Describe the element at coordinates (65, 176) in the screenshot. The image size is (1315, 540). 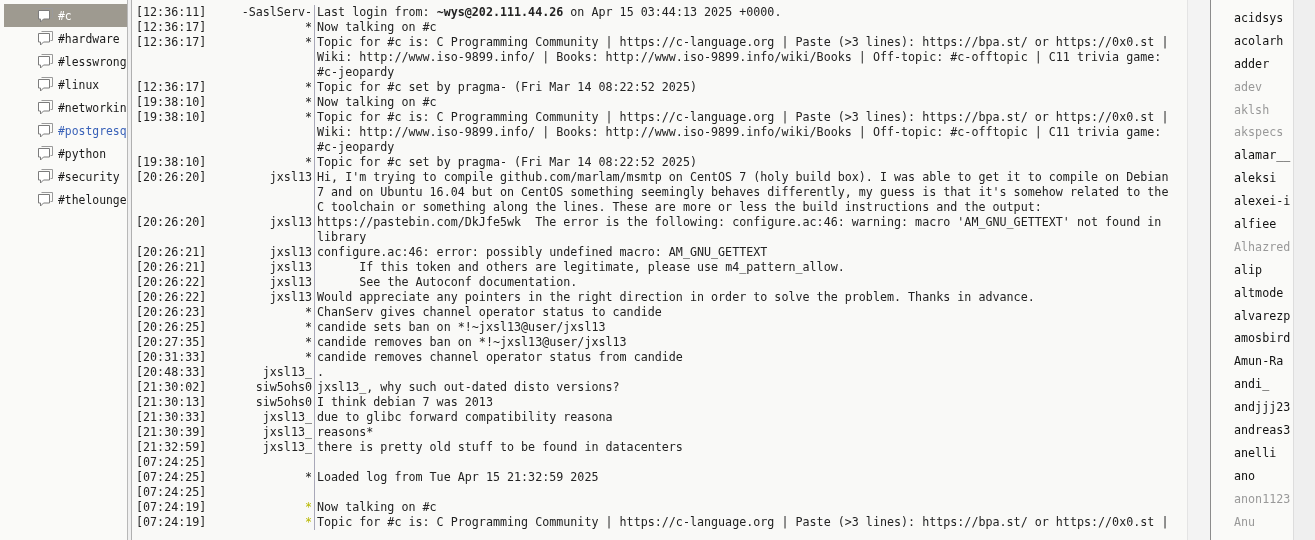
I see `channel-item: #security` at that location.